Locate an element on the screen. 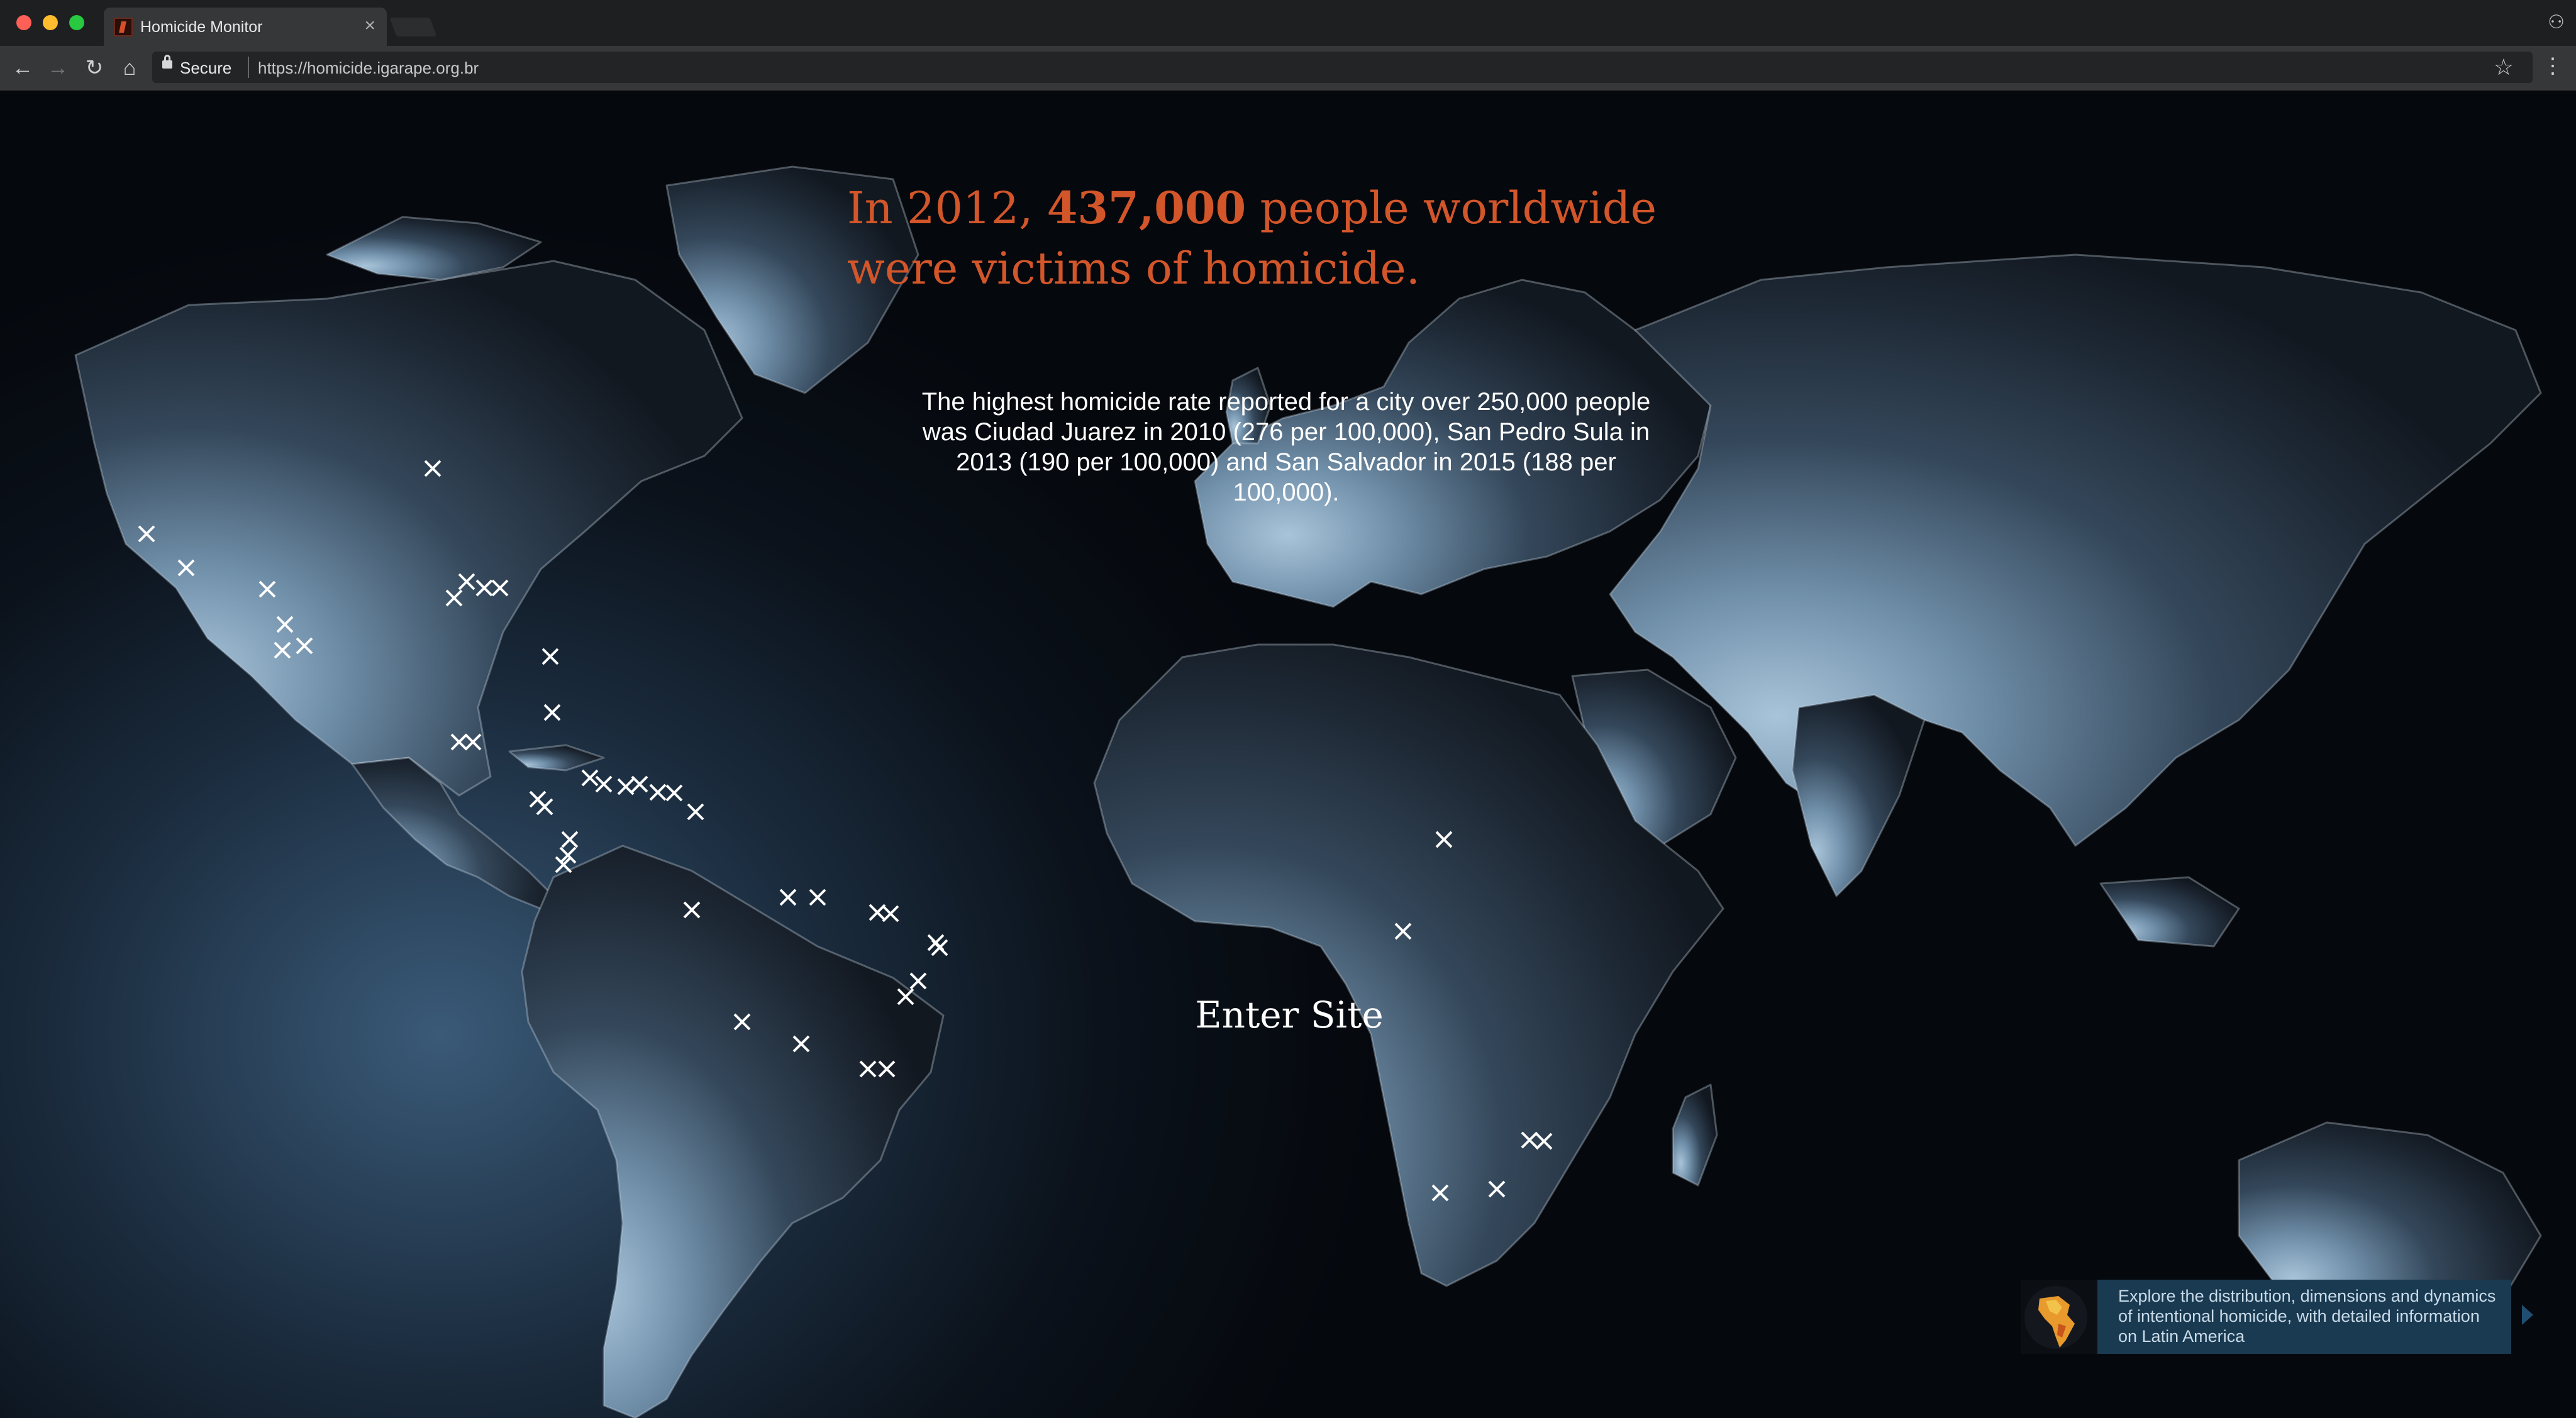 The width and height of the screenshot is (2576, 1418). window-maximize-button is located at coordinates (76, 22).